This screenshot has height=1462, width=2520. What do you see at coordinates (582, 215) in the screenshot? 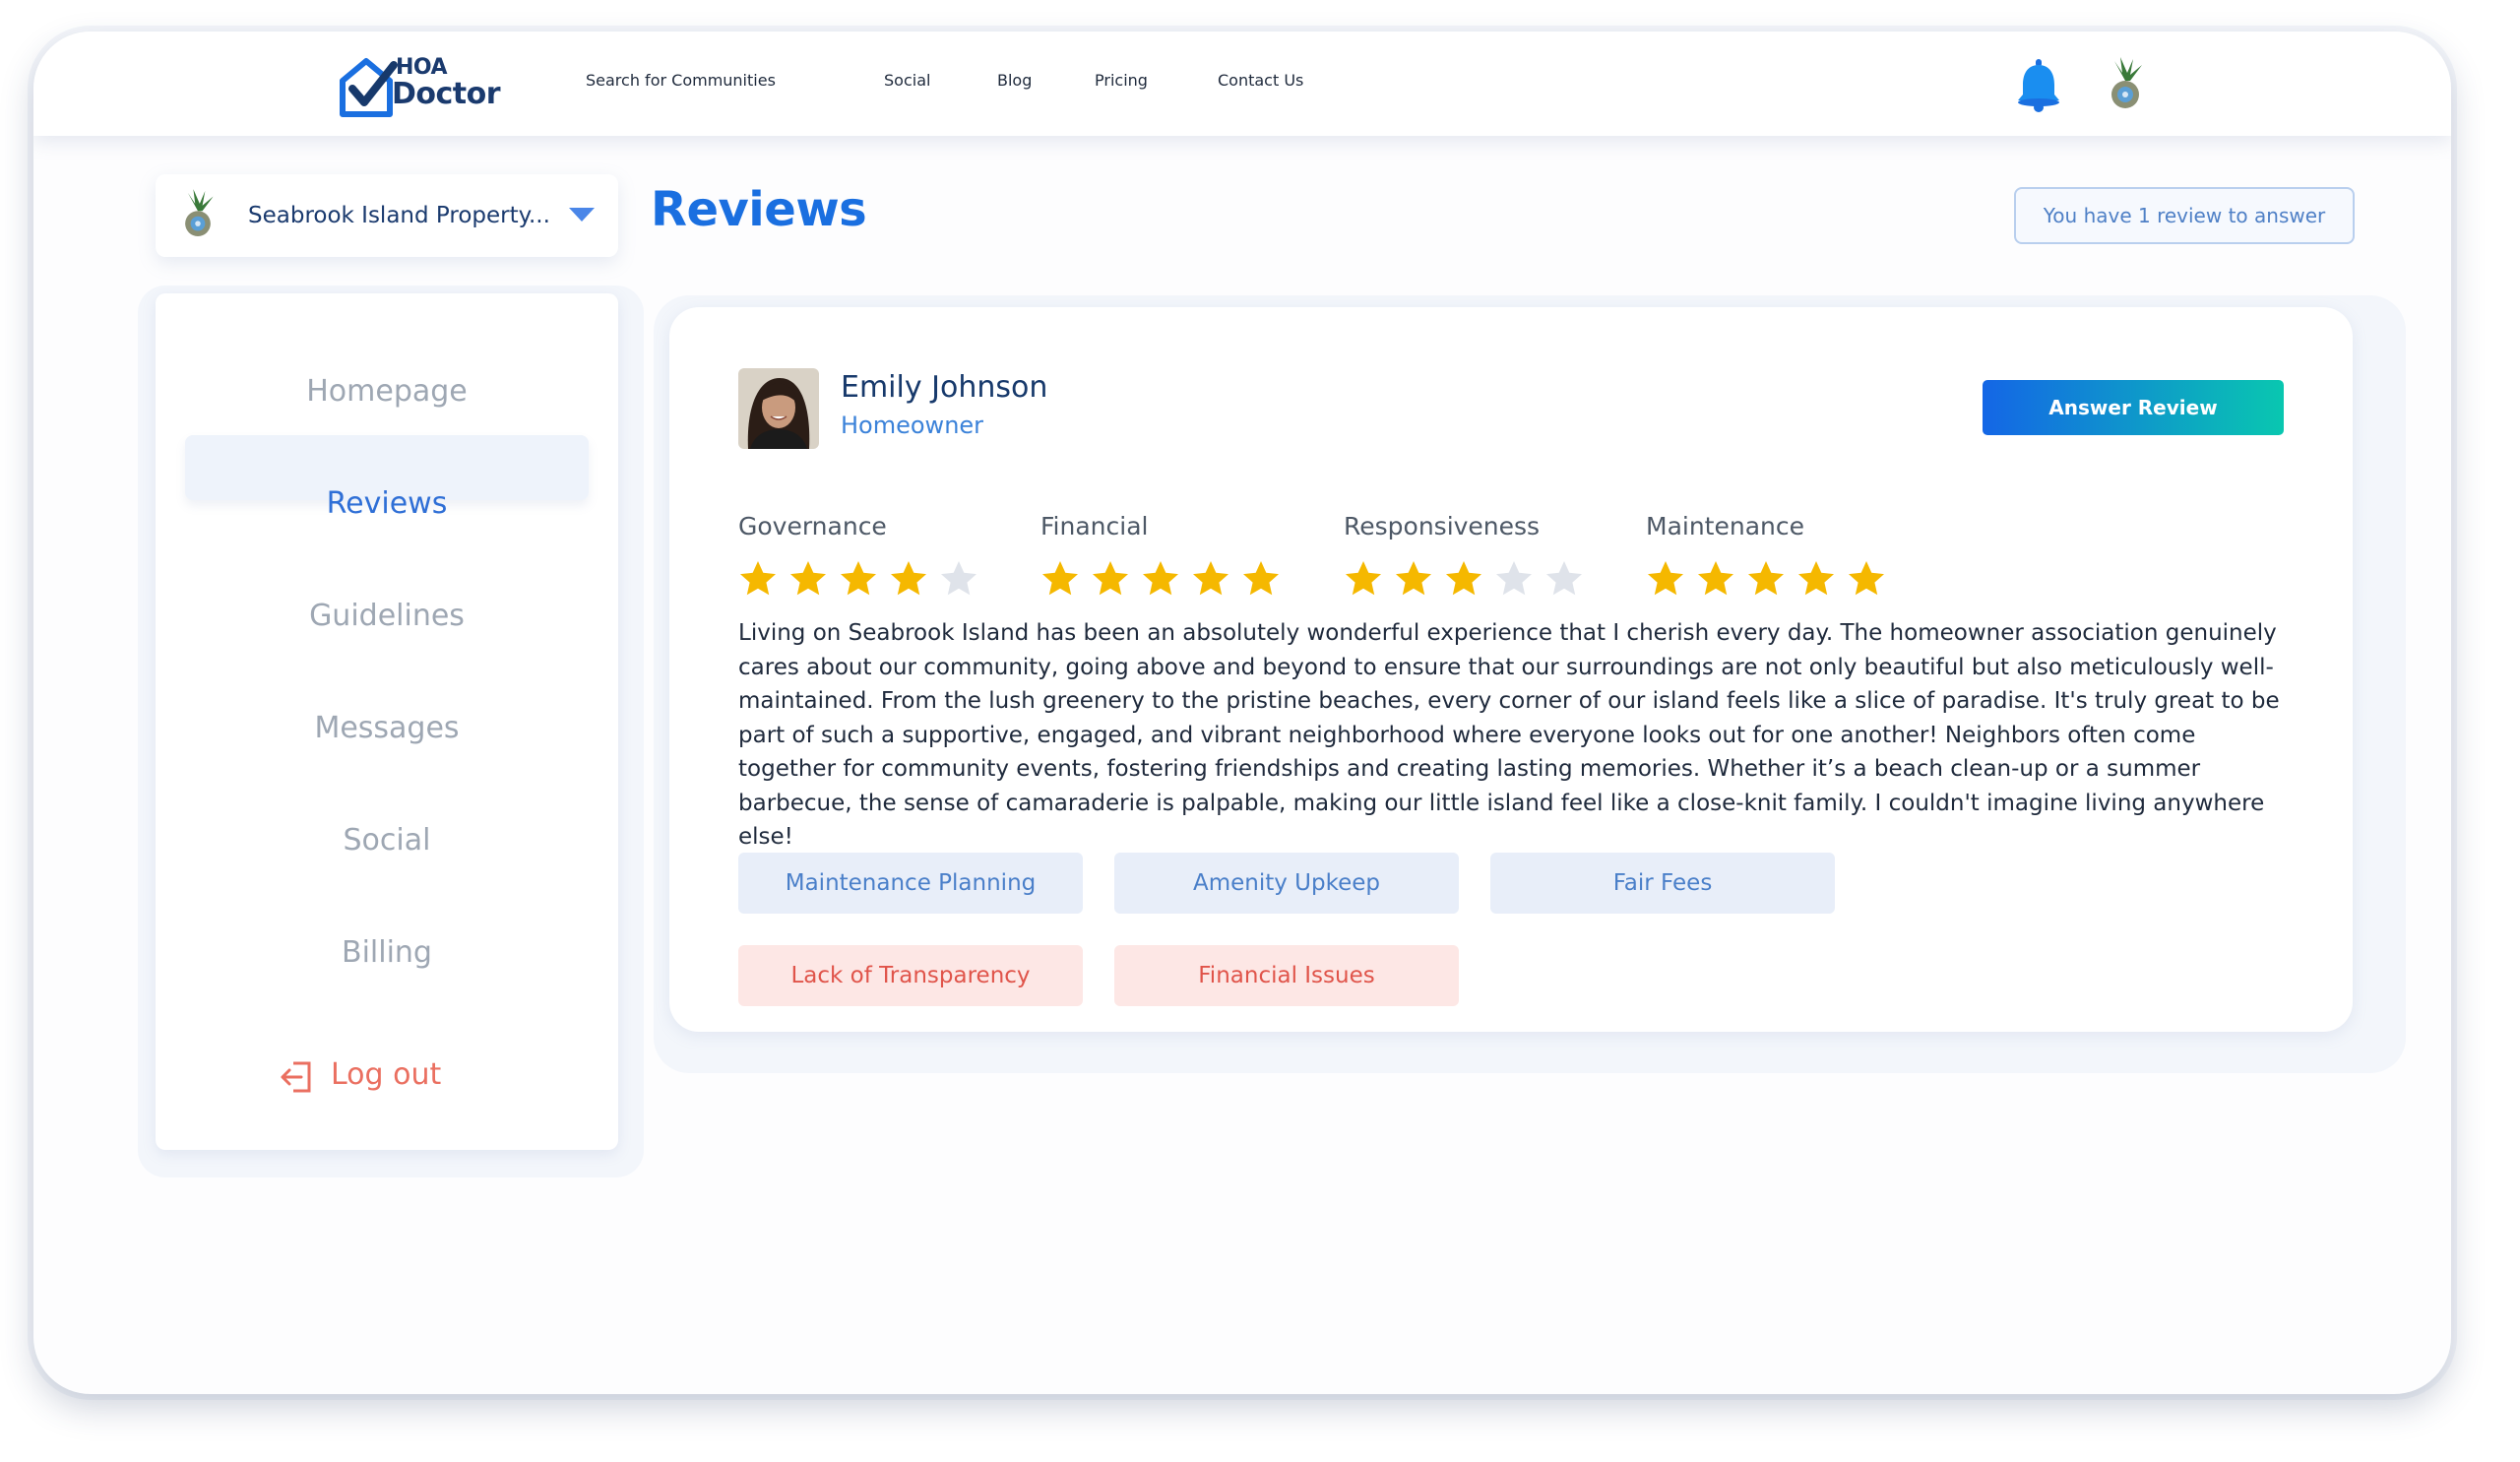
I see `caret-down-icon` at bounding box center [582, 215].